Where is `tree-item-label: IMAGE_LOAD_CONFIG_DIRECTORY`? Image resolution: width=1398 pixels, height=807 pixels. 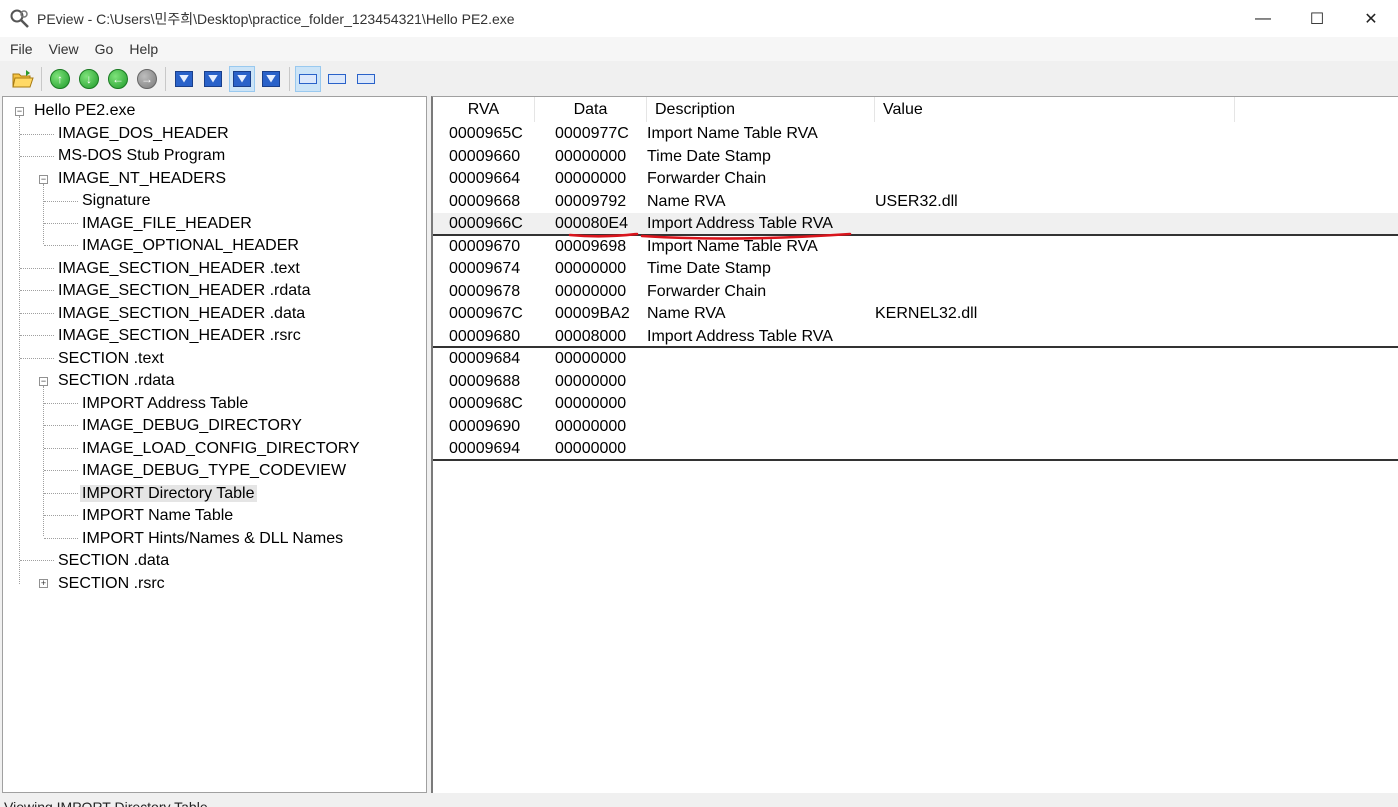
tree-item-label: IMAGE_LOAD_CONFIG_DIRECTORY is located at coordinates (221, 448).